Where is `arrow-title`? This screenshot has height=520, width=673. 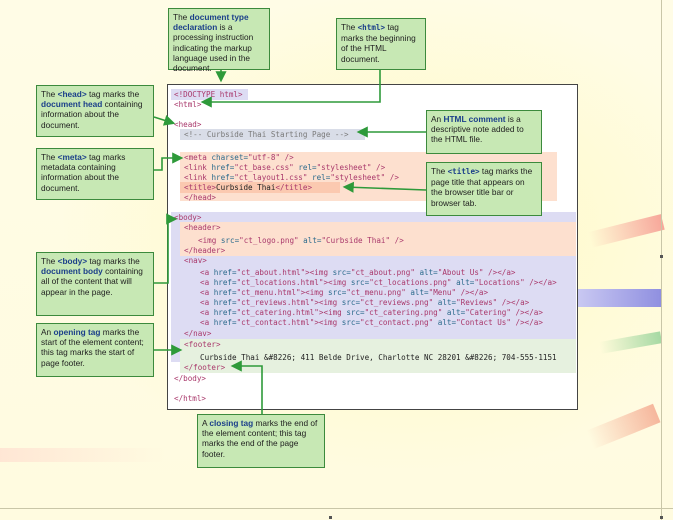 arrow-title is located at coordinates (384, 187).